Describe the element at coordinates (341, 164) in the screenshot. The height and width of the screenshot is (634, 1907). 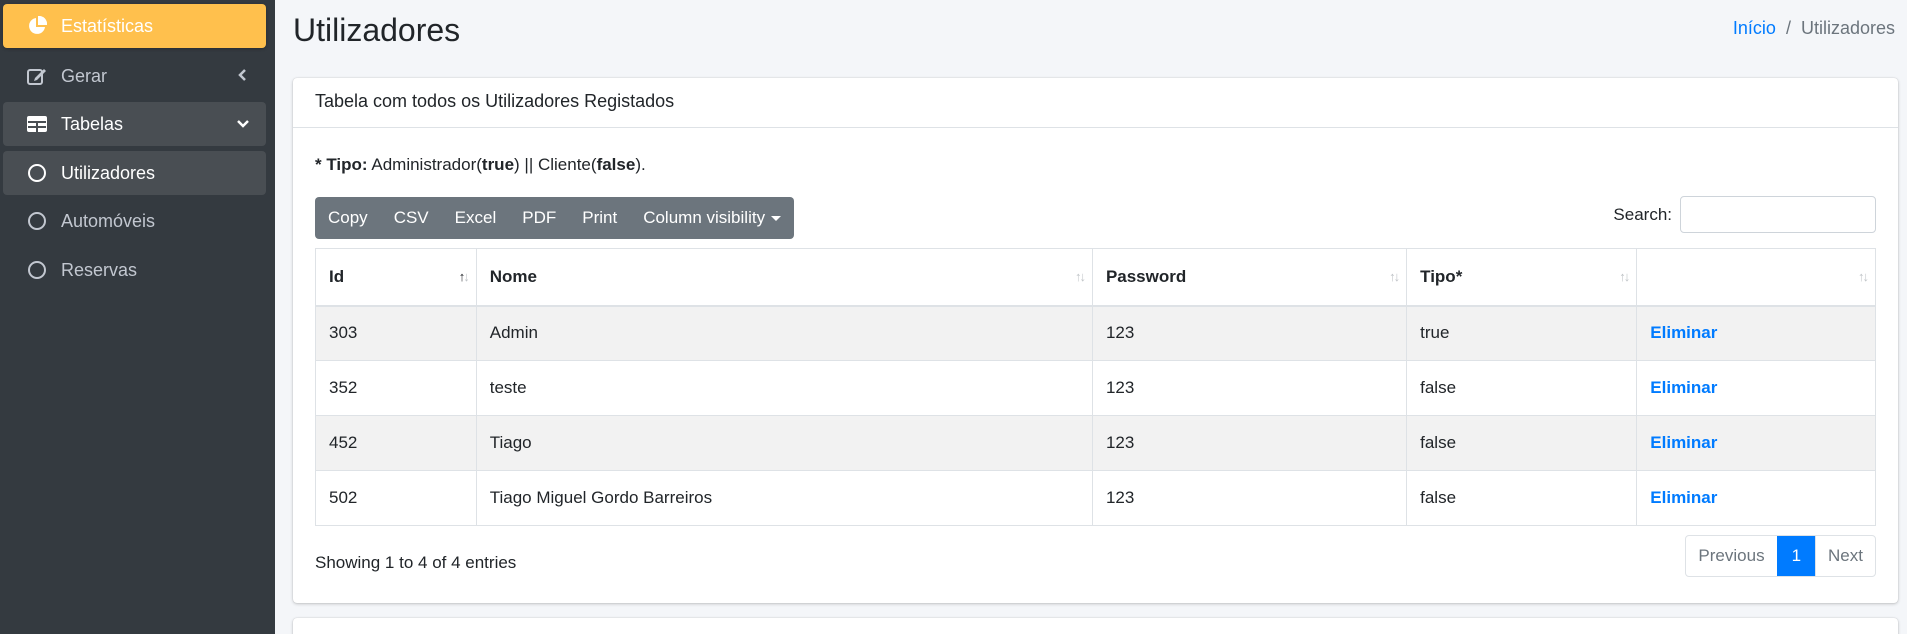
I see `note-label: * Tipo:` at that location.